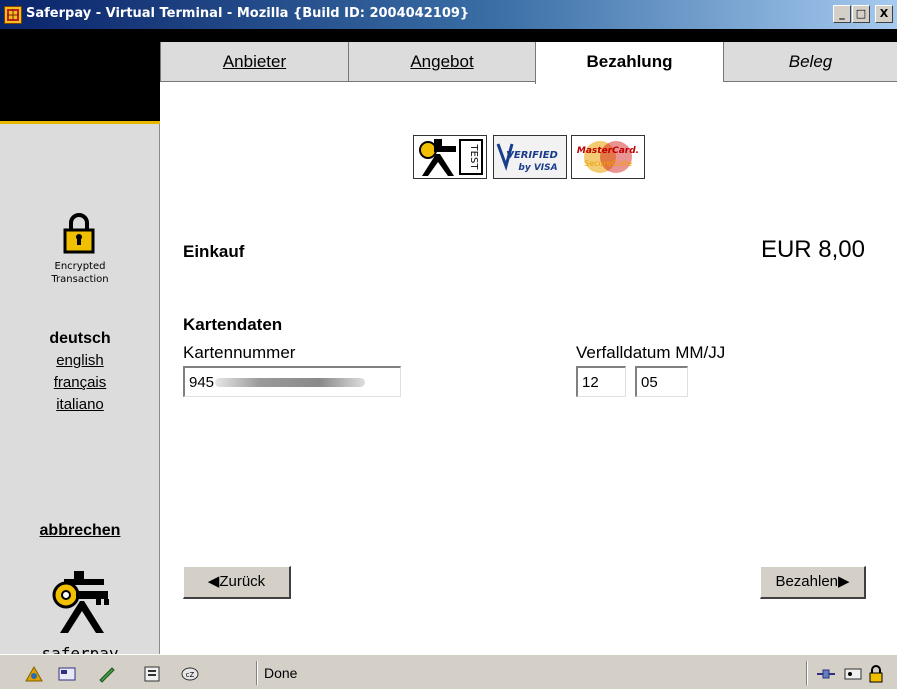  I want to click on status-separator-right, so click(807, 673).